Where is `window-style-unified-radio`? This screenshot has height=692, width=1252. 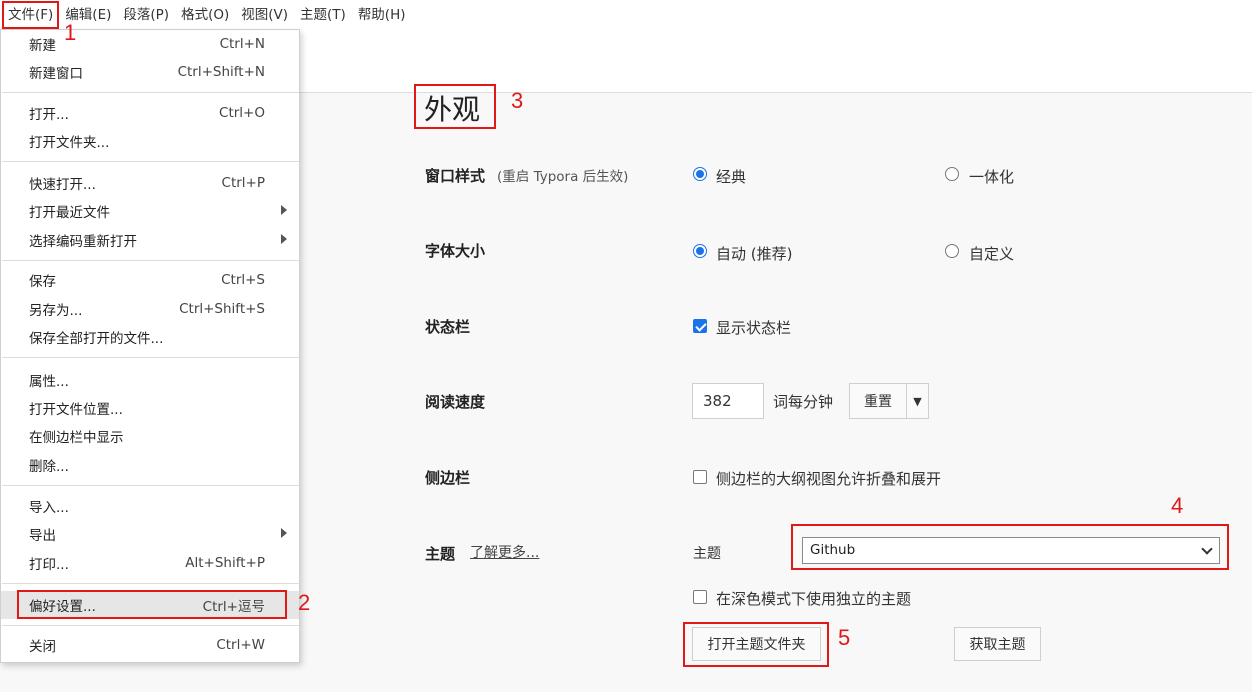 window-style-unified-radio is located at coordinates (952, 174).